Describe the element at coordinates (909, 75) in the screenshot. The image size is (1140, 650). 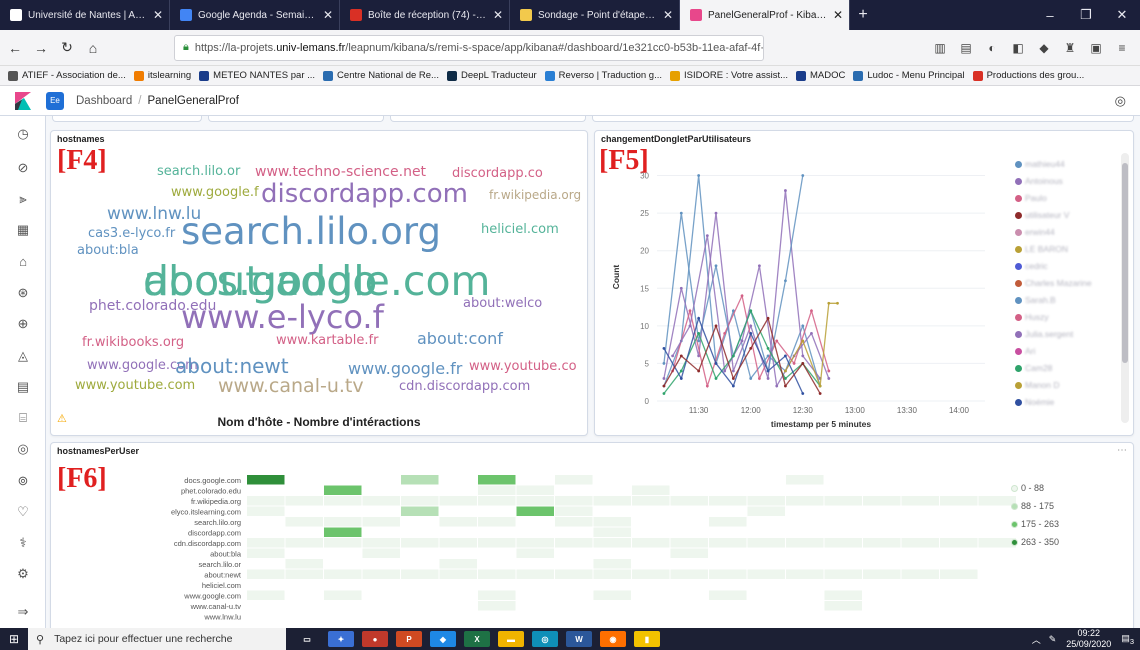
I see `bookmark-item: Ludoc - Menu Principal` at that location.